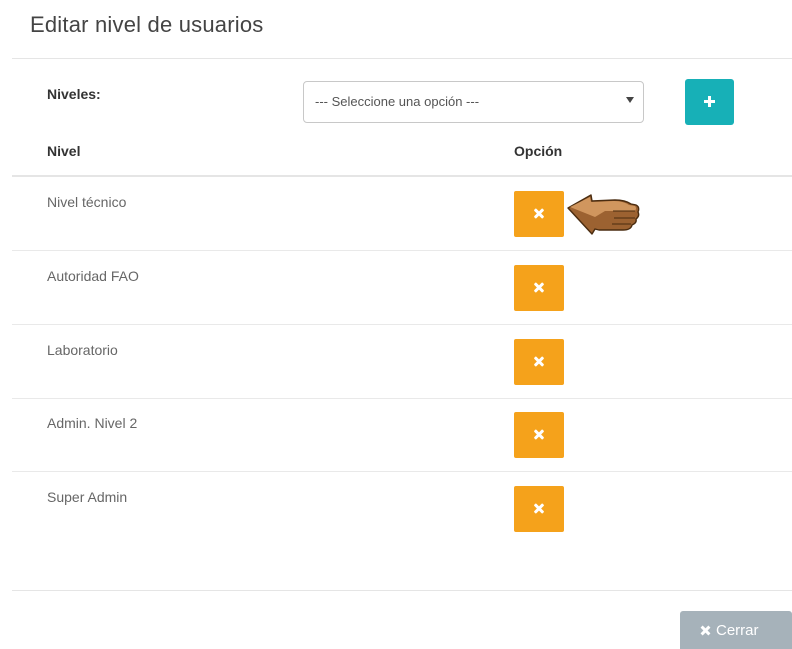 The height and width of the screenshot is (649, 792). What do you see at coordinates (705, 630) in the screenshot?
I see `times-icon` at bounding box center [705, 630].